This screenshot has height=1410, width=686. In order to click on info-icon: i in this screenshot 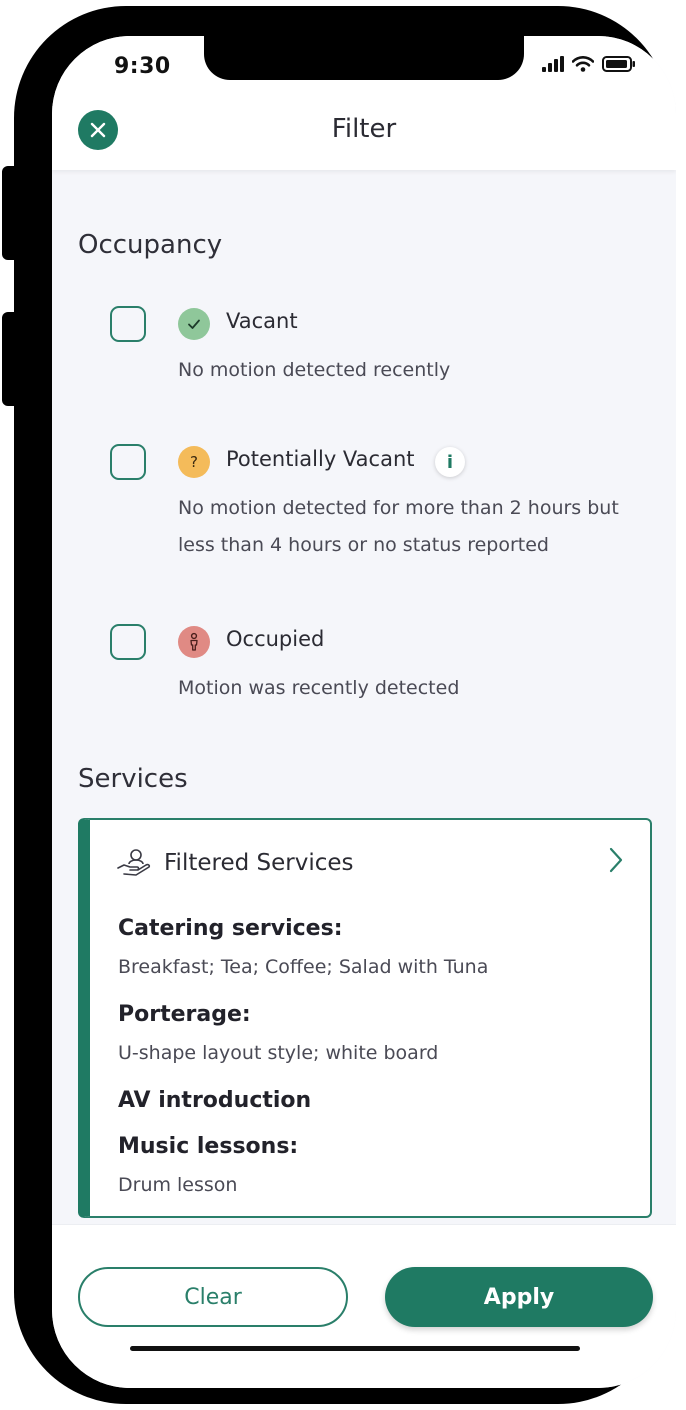, I will do `click(450, 462)`.